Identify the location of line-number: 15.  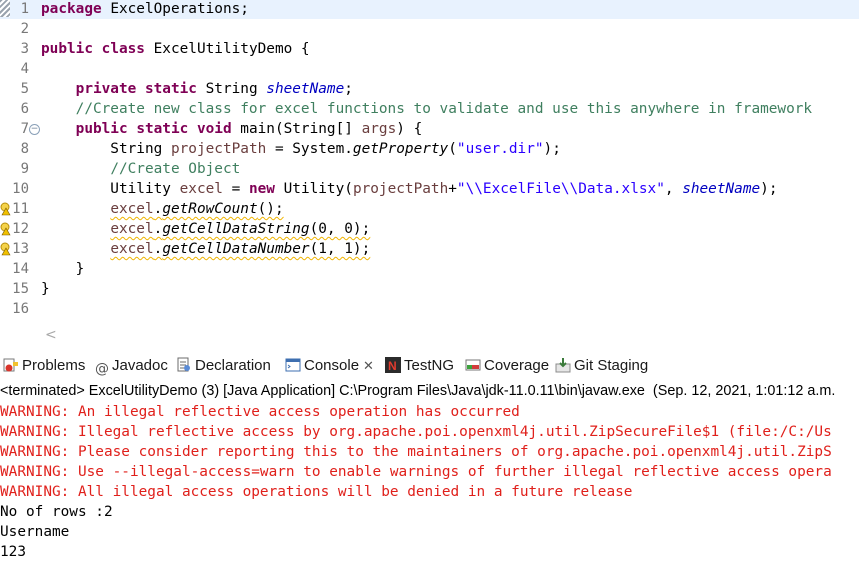
(20, 289).